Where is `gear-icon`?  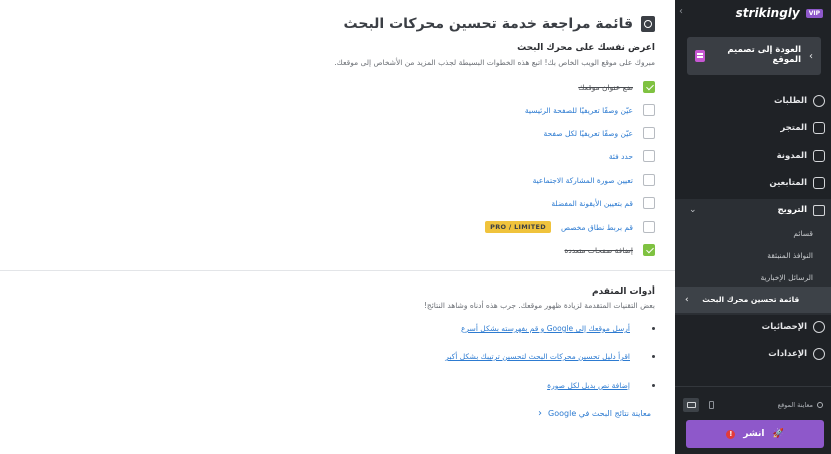 gear-icon is located at coordinates (819, 354).